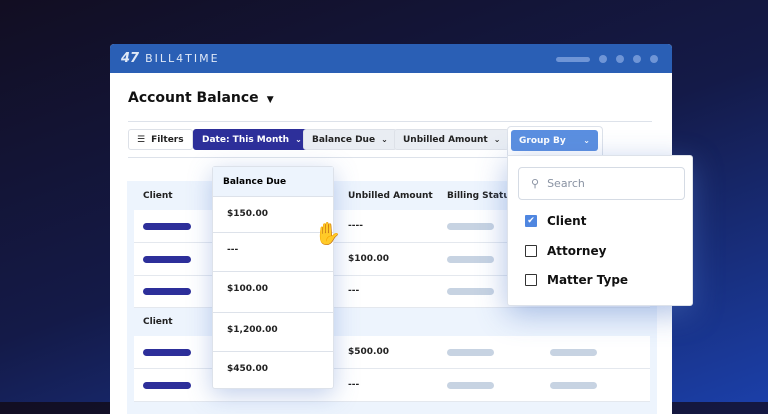 The image size is (768, 414). What do you see at coordinates (573, 59) in the screenshot?
I see `window-control-bar` at bounding box center [573, 59].